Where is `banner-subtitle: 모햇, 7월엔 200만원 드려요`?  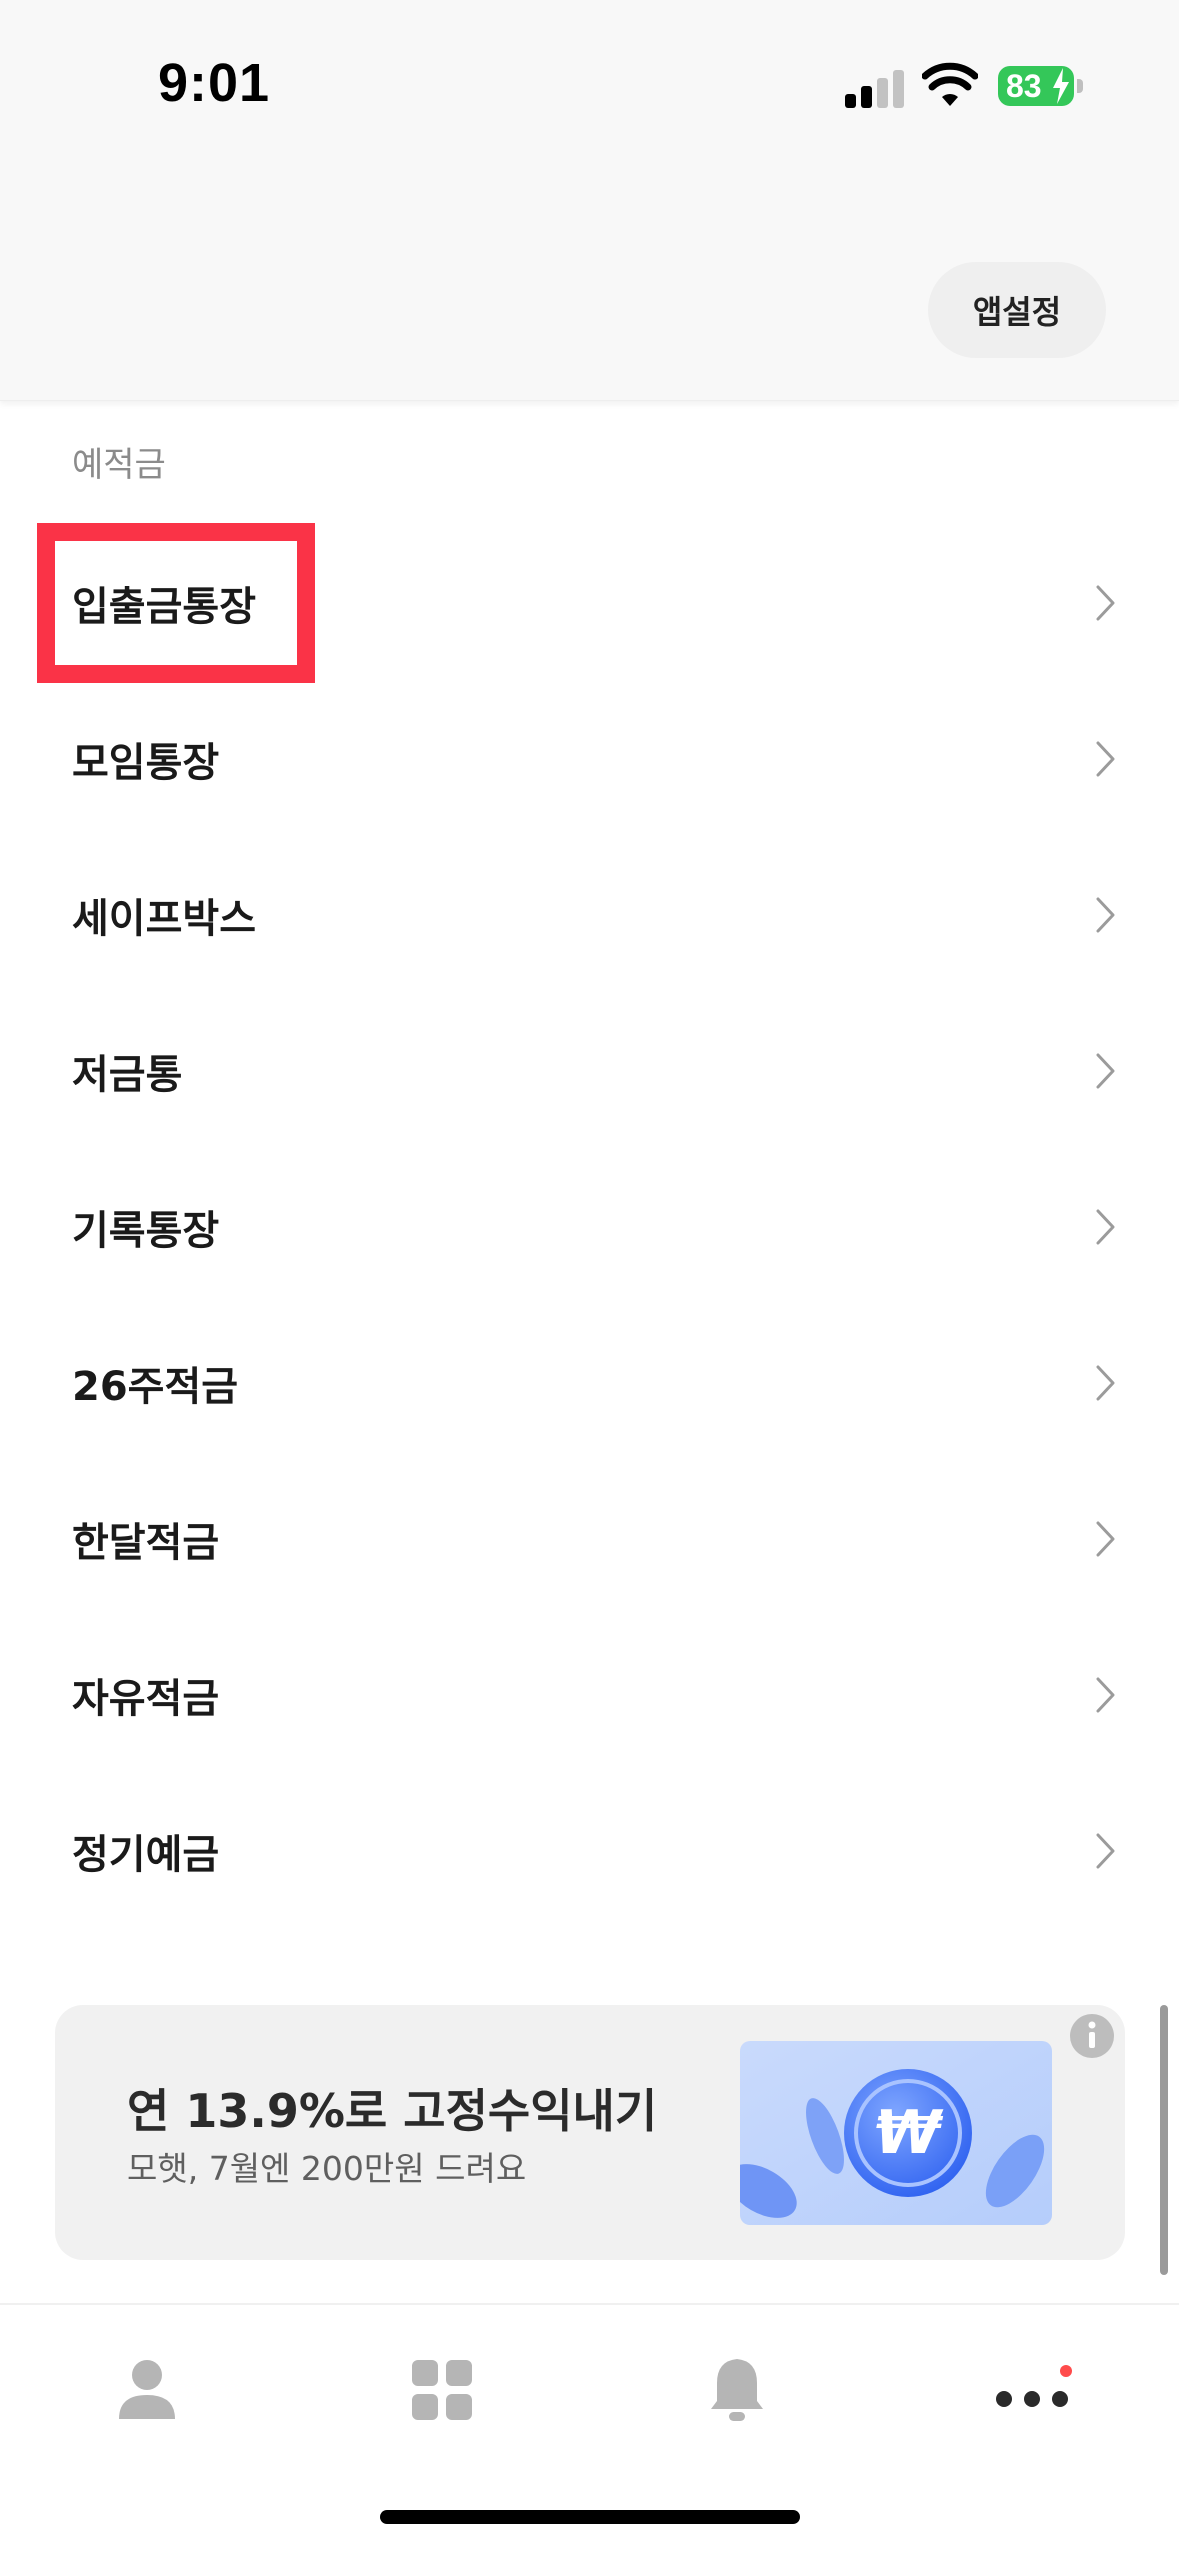
banner-subtitle: 모햇, 7월엔 200만원 드려요 is located at coordinates (327, 2168).